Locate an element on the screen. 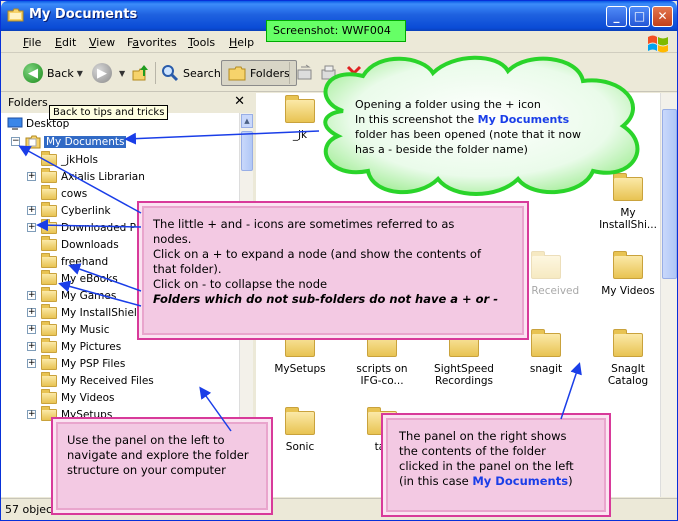 This screenshot has height=521, width=678. back-button: ◀ Back ▼ is located at coordinates (53, 73).